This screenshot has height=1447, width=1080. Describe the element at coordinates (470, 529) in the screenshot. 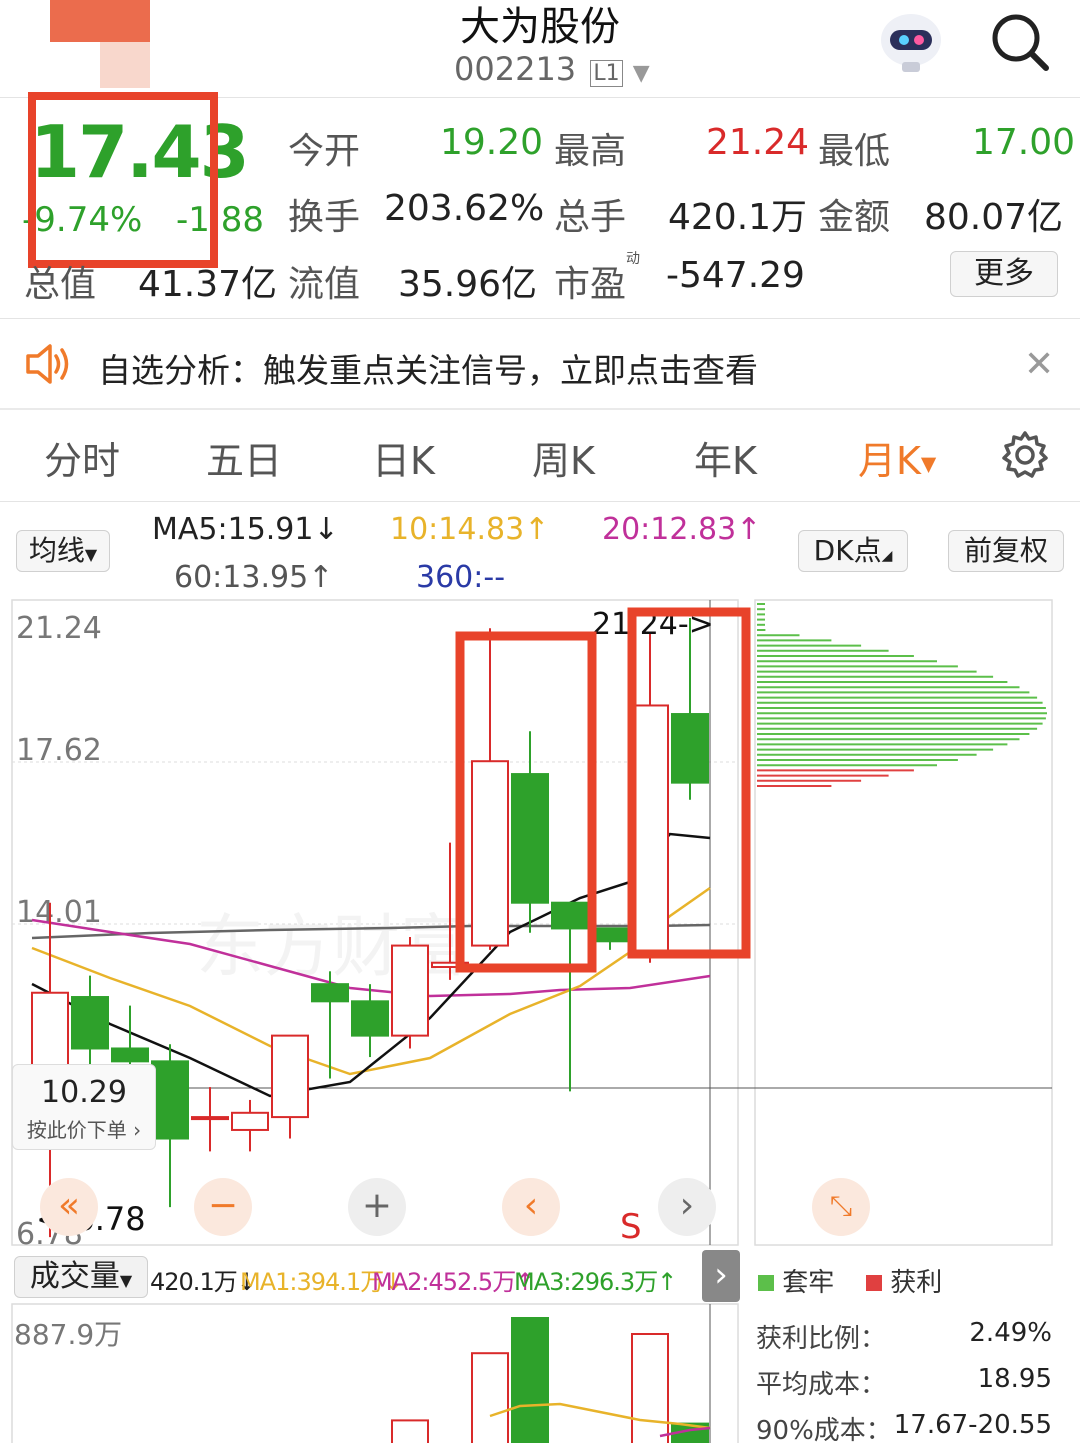

I see `ma10-value: 10:14.83↑` at that location.